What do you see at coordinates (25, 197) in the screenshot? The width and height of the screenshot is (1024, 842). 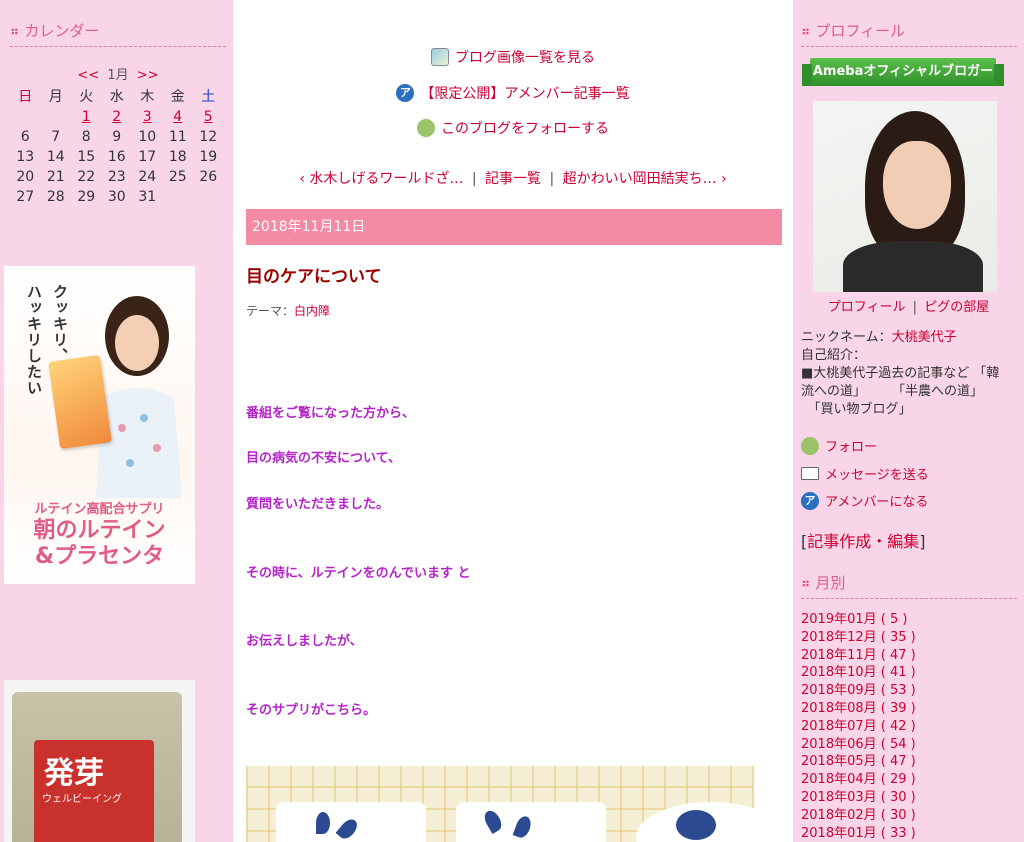 I see `calendar-day: 27` at bounding box center [25, 197].